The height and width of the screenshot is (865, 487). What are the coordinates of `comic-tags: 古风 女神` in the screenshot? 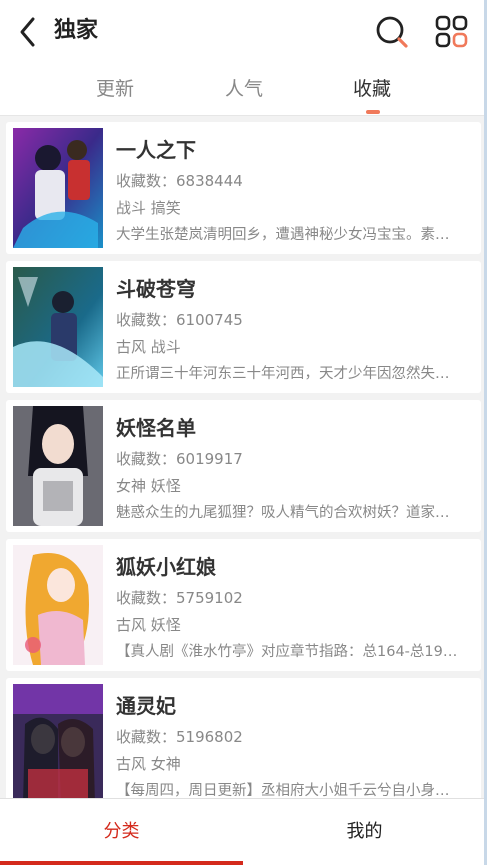 It's located at (148, 764).